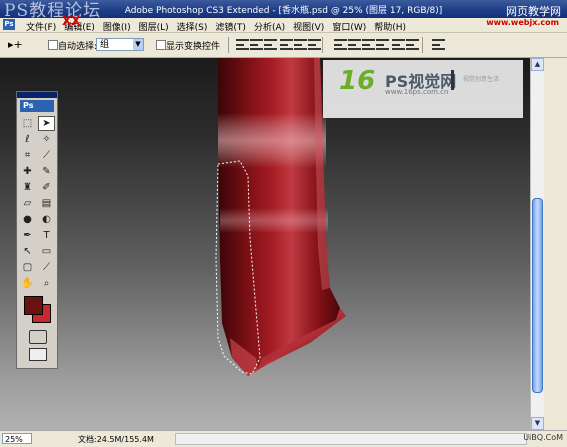 The height and width of the screenshot is (447, 567). What do you see at coordinates (46, 187) in the screenshot?
I see `history-brush-icon: ✐` at bounding box center [46, 187].